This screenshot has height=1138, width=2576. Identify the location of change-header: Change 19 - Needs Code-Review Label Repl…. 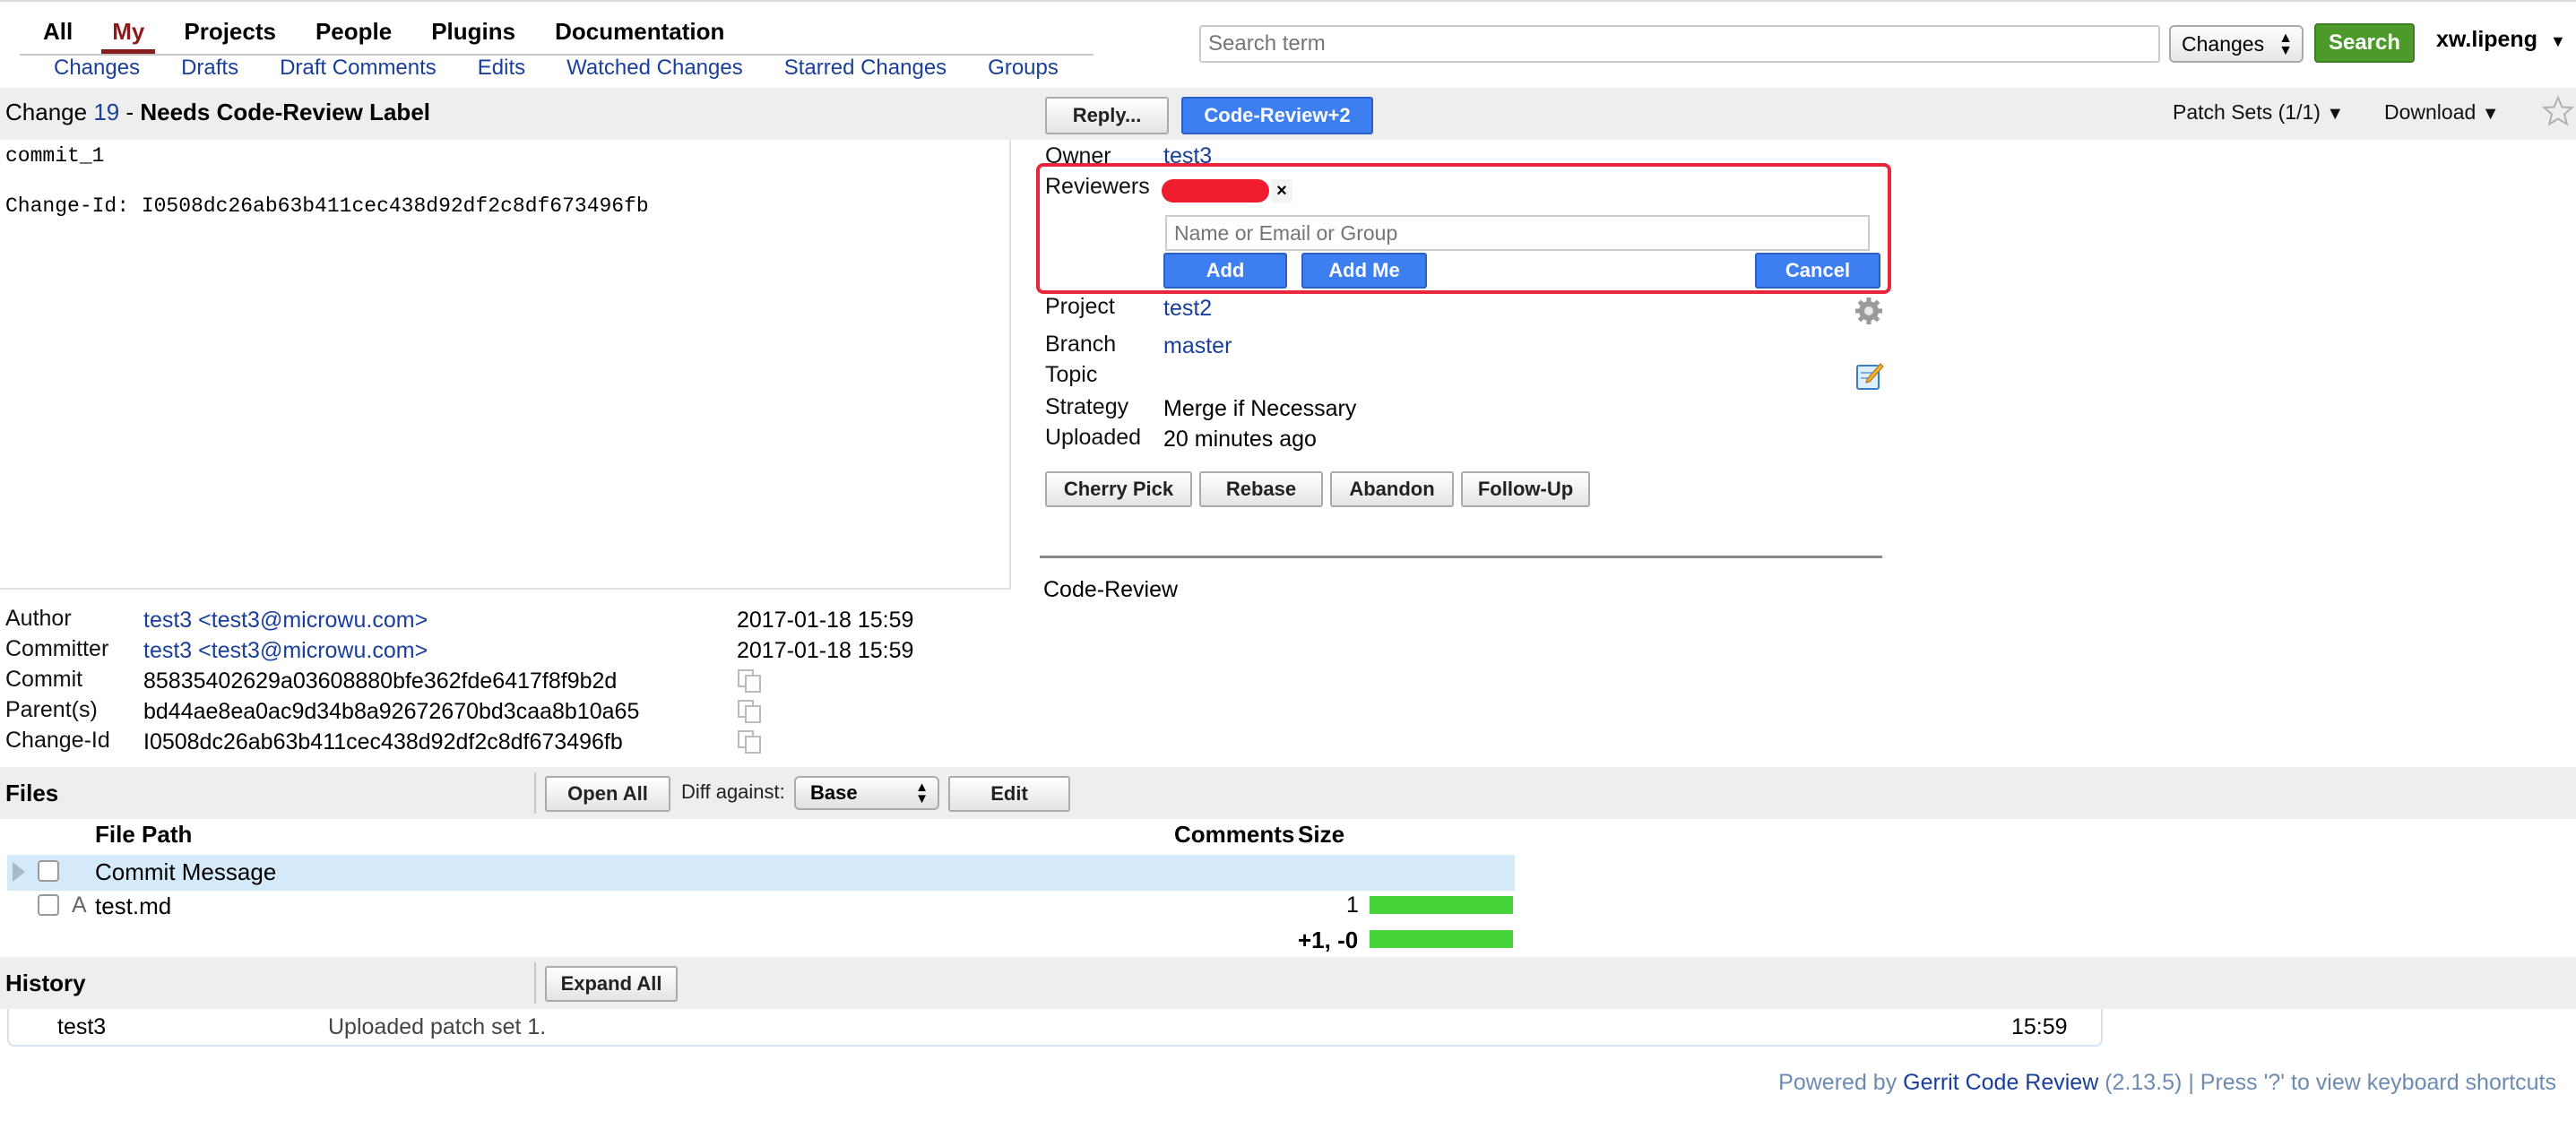
(1288, 114).